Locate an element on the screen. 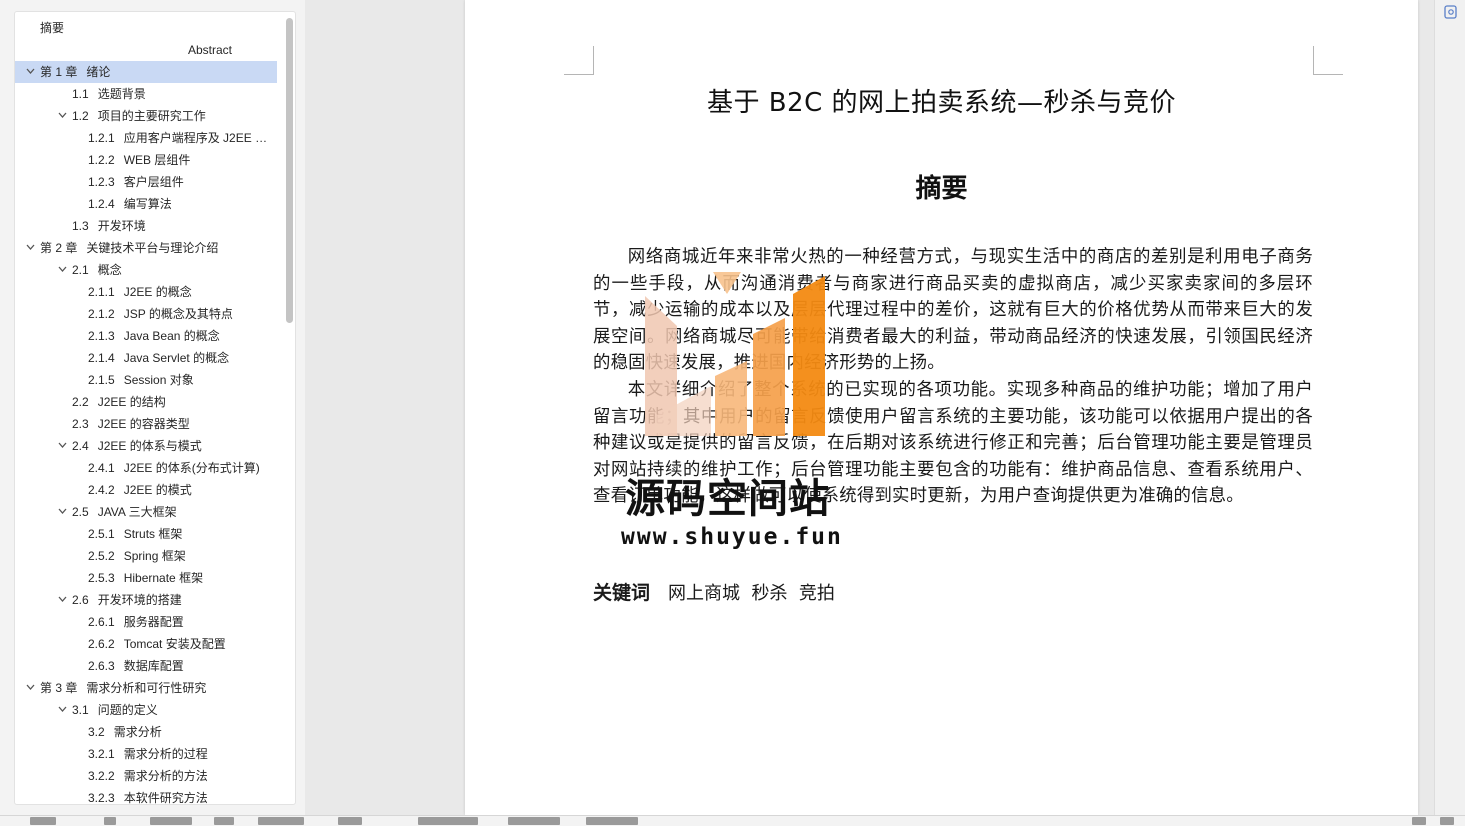 This screenshot has width=1465, height=826. toc-item: 2.4 J2EE 的体系与模式 is located at coordinates (146, 446).